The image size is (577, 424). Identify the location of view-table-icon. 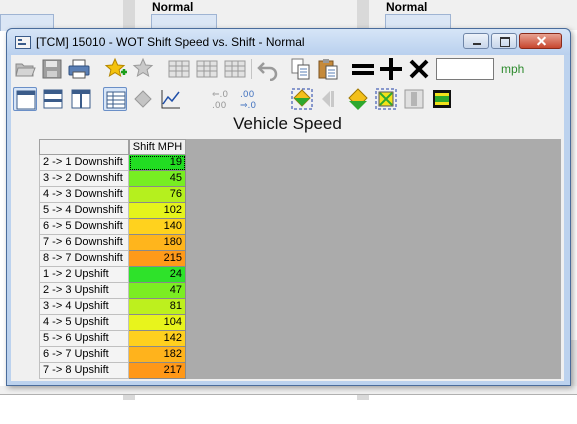
(115, 99).